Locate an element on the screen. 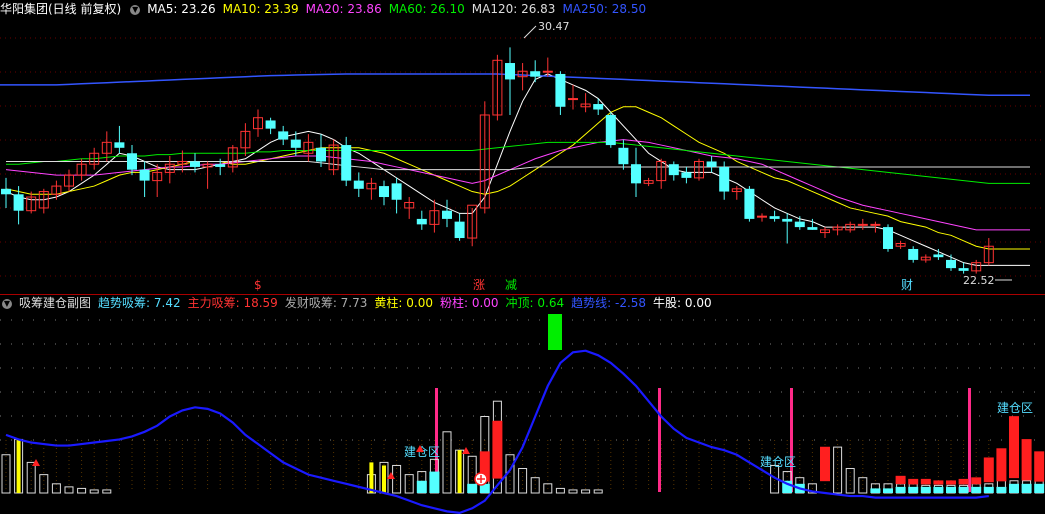 The width and height of the screenshot is (1045, 514). sub-title: 吸筹建仓副图 is located at coordinates (55, 303).